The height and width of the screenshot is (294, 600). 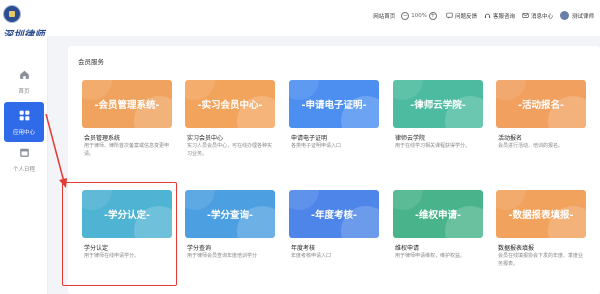 I want to click on card-banner: -会员管理系统-, so click(x=127, y=104).